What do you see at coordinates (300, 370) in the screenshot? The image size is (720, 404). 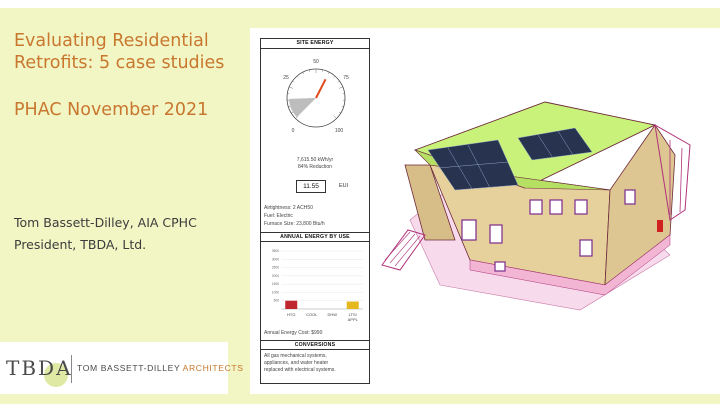 I see `conversions-line-3: replaced with electrical systems.` at bounding box center [300, 370].